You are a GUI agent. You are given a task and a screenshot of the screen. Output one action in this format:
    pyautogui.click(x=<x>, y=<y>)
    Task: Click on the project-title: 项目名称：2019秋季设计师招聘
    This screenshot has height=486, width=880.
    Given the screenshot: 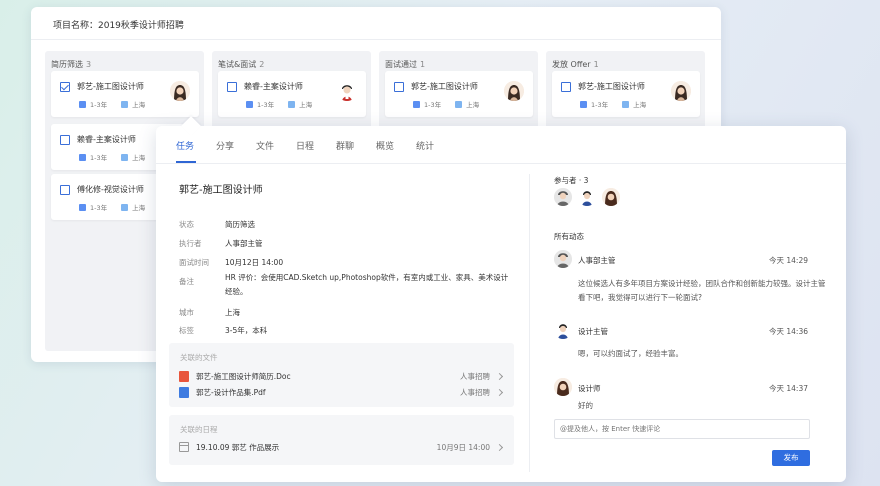 What is the action you would take?
    pyautogui.click(x=118, y=26)
    